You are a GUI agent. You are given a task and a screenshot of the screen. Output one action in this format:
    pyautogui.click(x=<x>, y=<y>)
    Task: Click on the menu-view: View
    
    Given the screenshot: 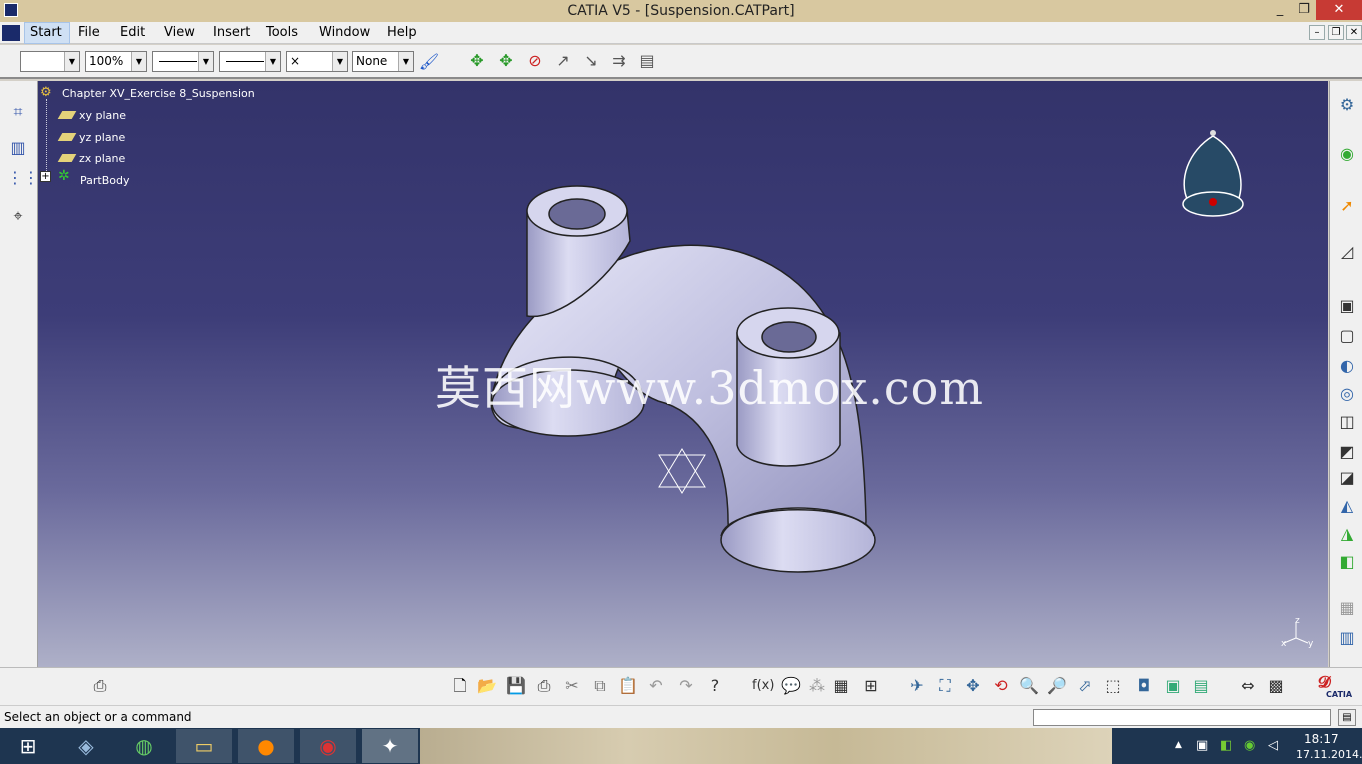 What is the action you would take?
    pyautogui.click(x=179, y=32)
    